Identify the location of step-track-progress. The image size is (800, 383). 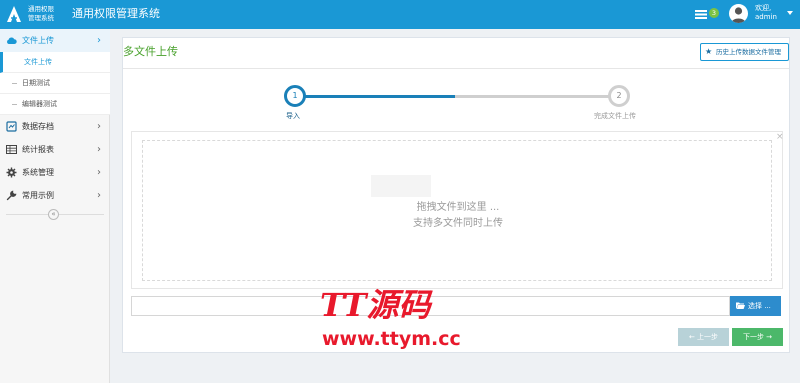
(379, 96).